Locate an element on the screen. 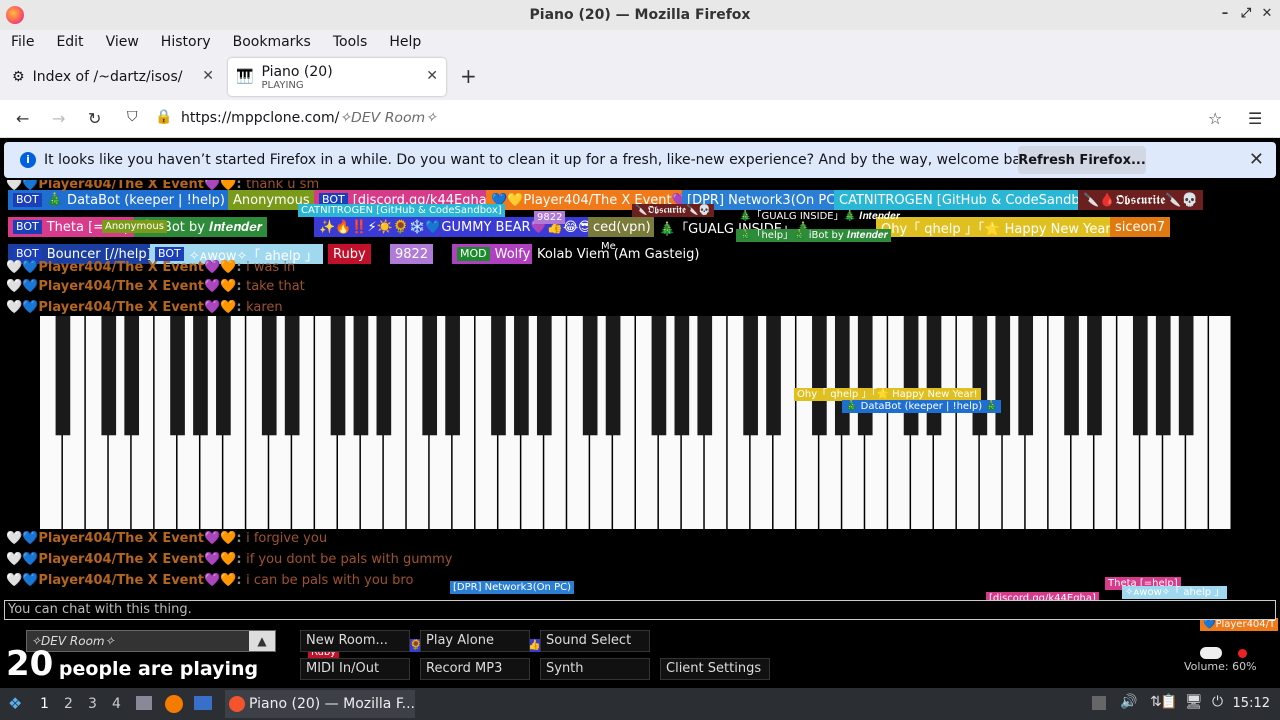 The width and height of the screenshot is (1280, 720). user-tag: 9822 is located at coordinates (412, 254).